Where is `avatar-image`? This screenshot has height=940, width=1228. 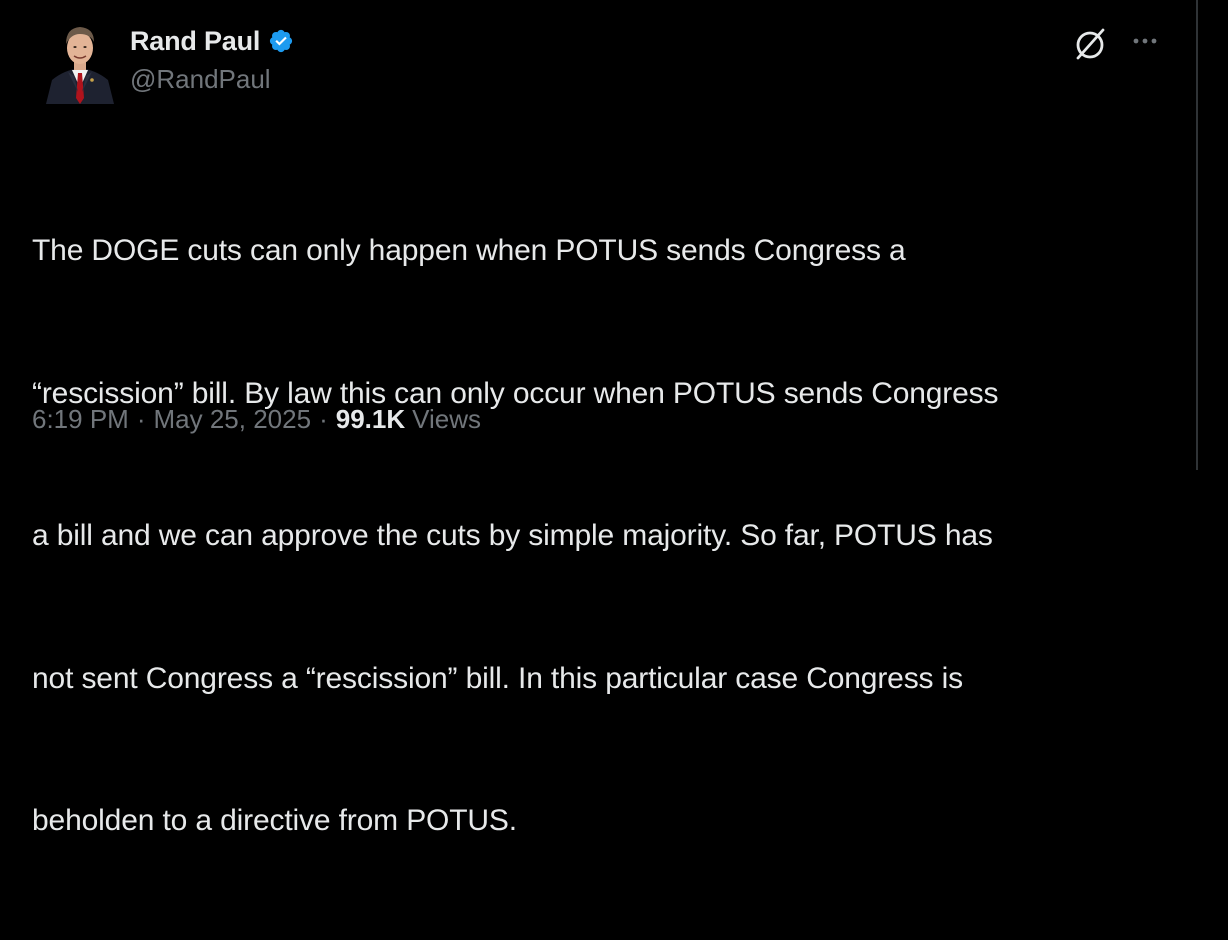
avatar-image is located at coordinates (80, 61).